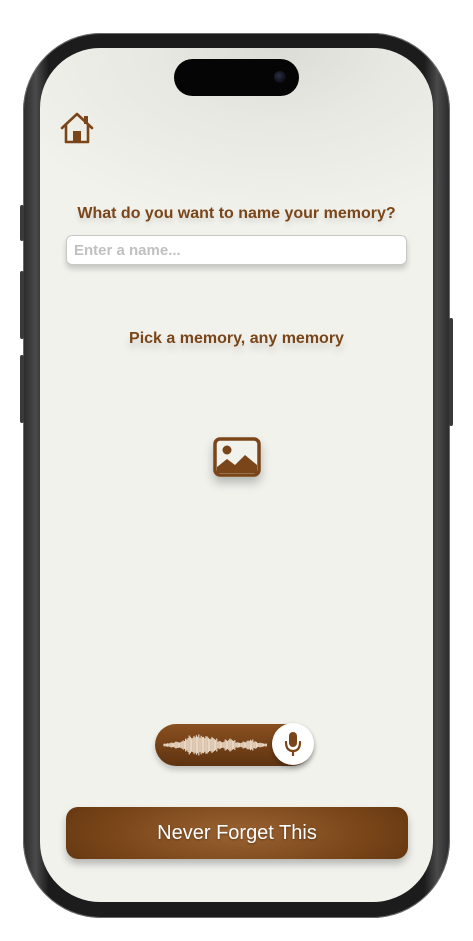  Describe the element at coordinates (22, 223) in the screenshot. I see `action-button` at that location.